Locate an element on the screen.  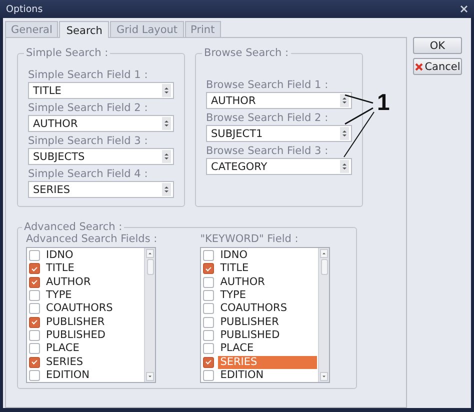
list-title: Advanced Search Fields : is located at coordinates (92, 239).